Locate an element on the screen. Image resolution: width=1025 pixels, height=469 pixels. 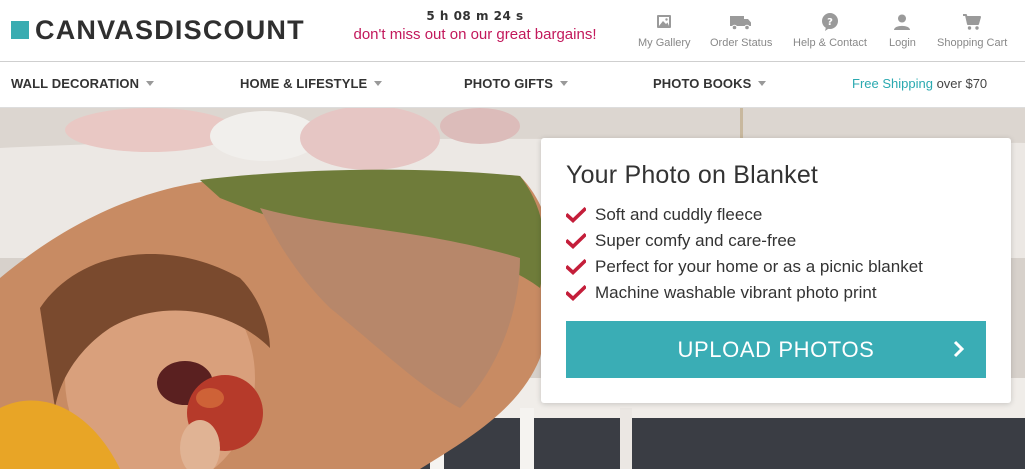
feature-item: Super comfy and care-free is located at coordinates (744, 241).